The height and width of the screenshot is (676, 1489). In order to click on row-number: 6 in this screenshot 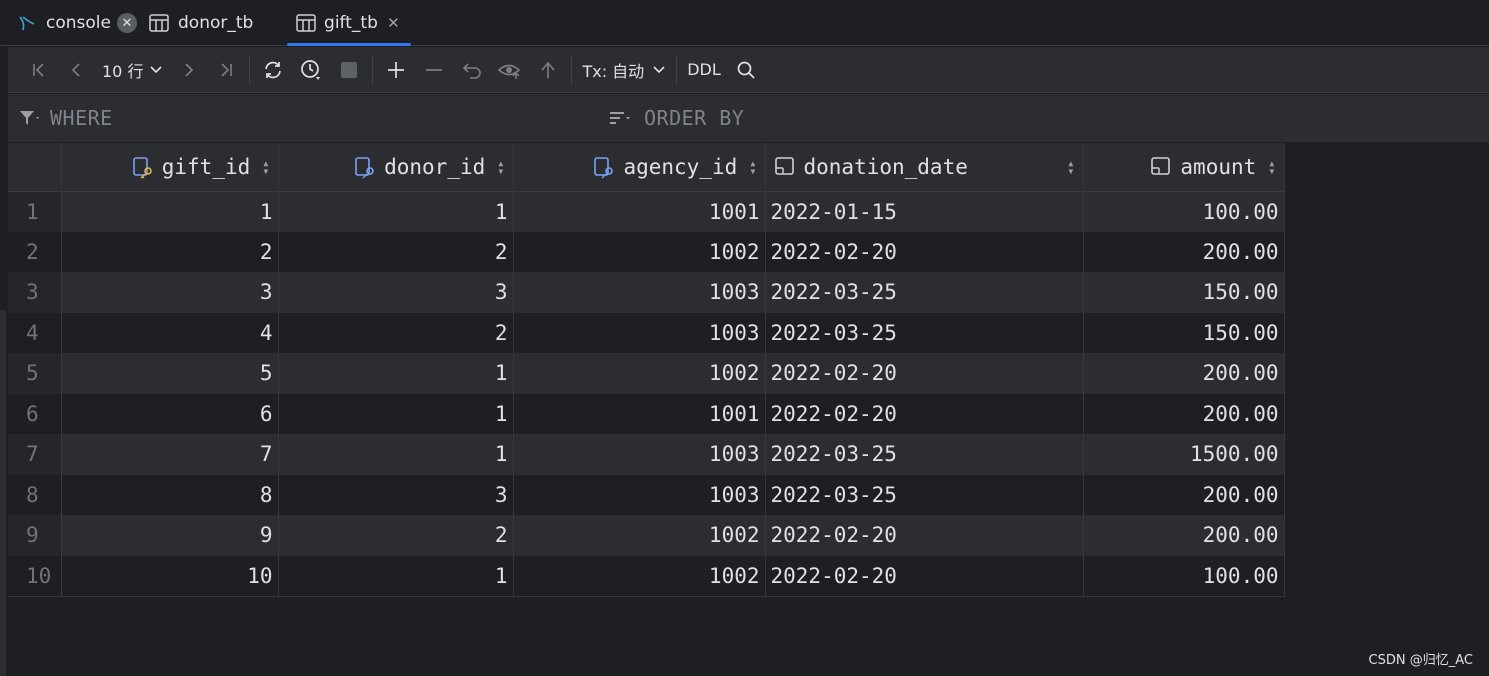, I will do `click(35, 413)`.